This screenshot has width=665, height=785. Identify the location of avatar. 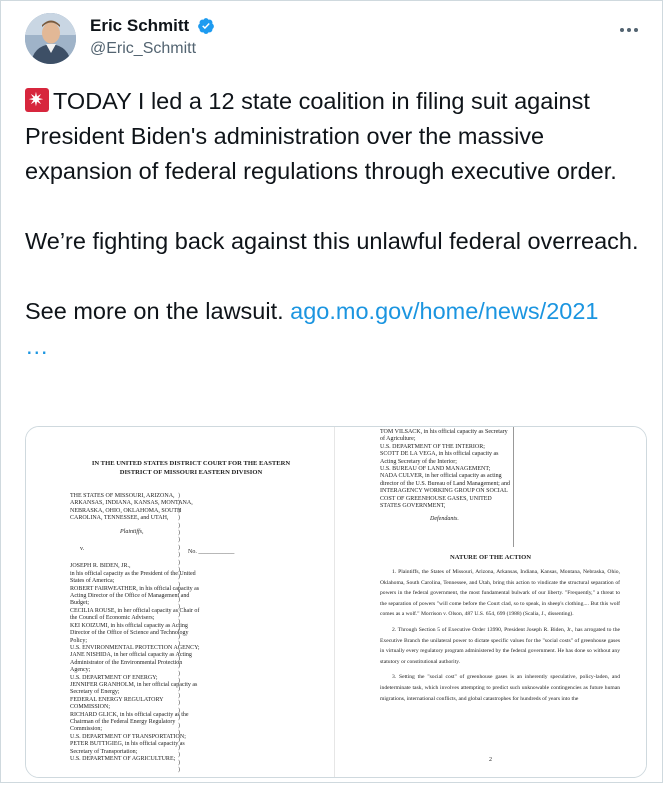
(50, 38).